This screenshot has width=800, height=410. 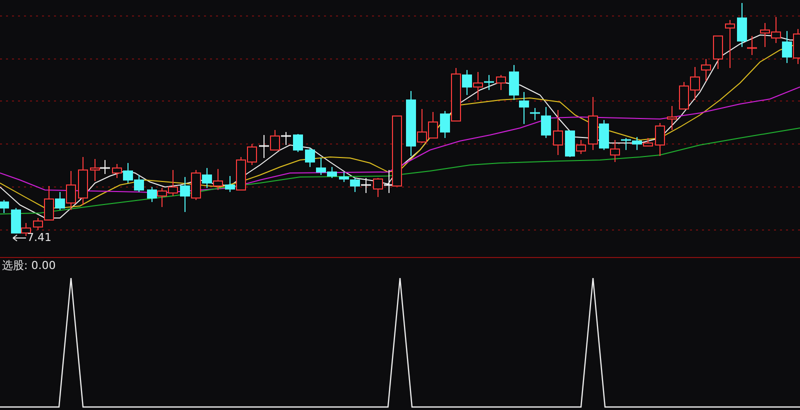 What do you see at coordinates (19, 238) in the screenshot?
I see `left-arrow-icon` at bounding box center [19, 238].